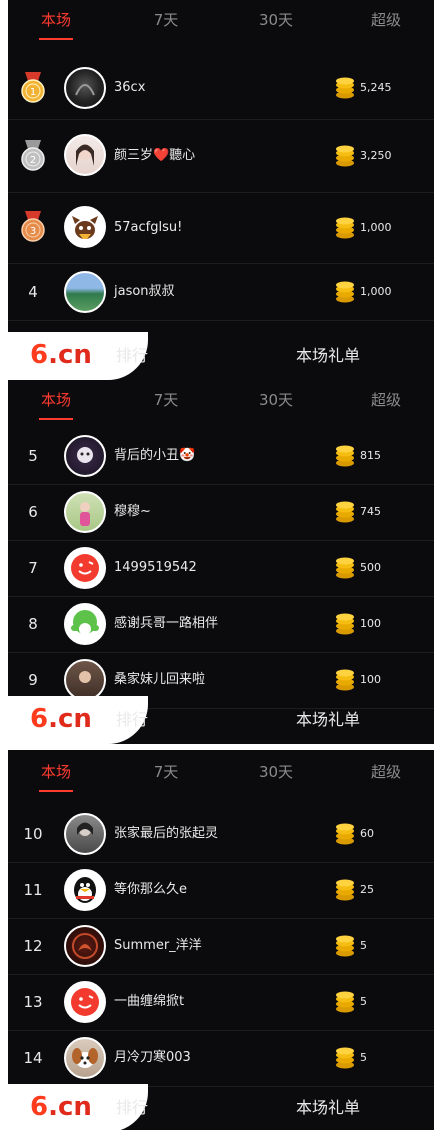 The image size is (442, 1136). Describe the element at coordinates (155, 155) in the screenshot. I see `username: 颜三岁❤️聽心` at that location.